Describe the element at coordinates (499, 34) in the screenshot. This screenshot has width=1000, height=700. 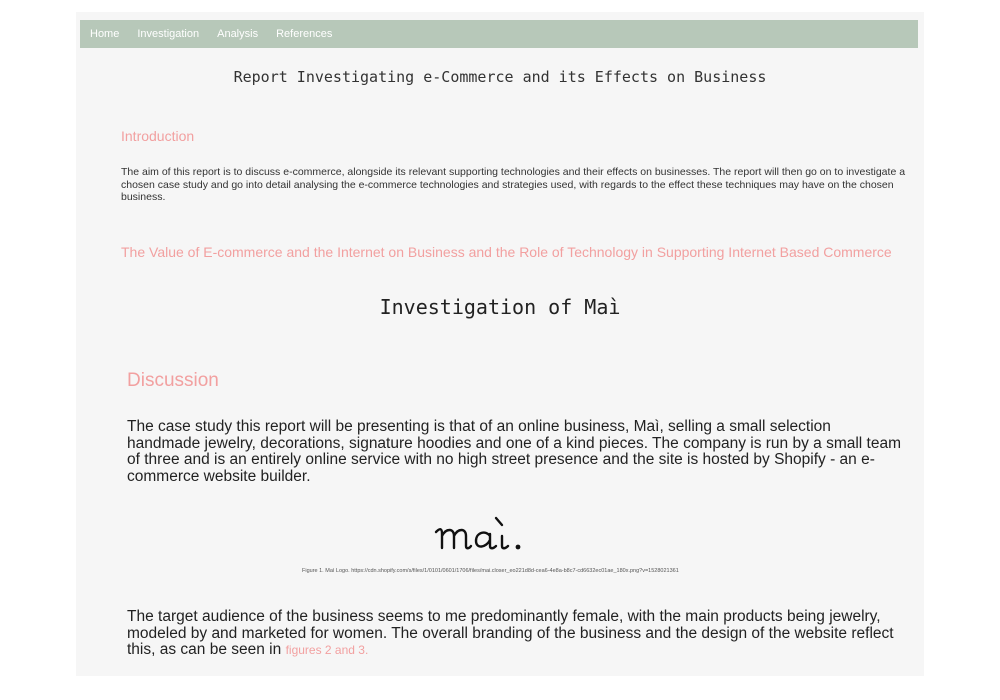
I see `top-navbar: Home Investigation Analysis References` at that location.